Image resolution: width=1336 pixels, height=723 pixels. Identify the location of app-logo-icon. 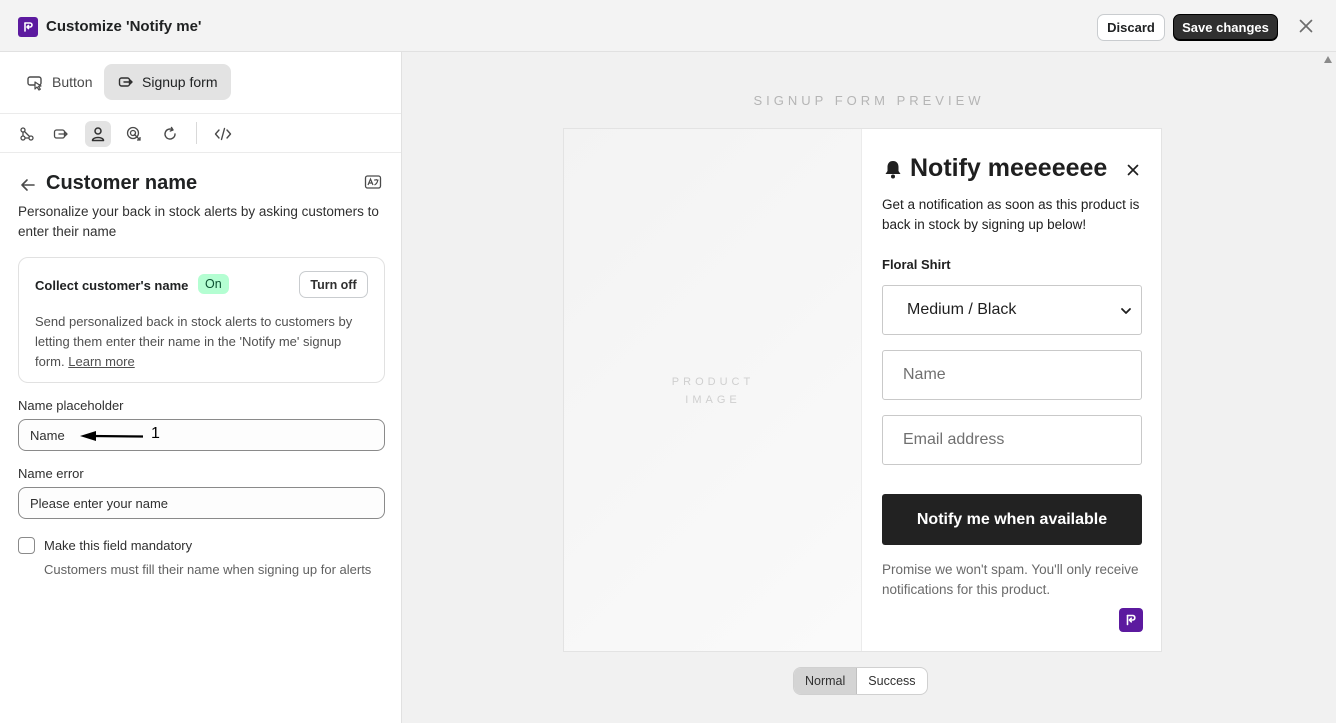
(28, 27).